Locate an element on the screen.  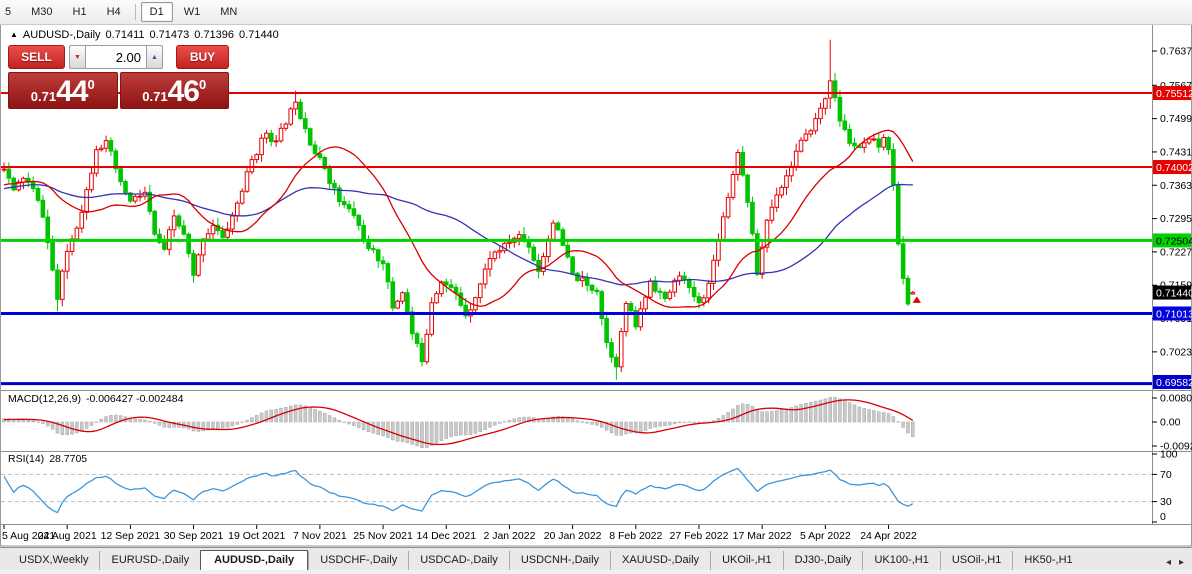
volume-input is located at coordinates (116, 57).